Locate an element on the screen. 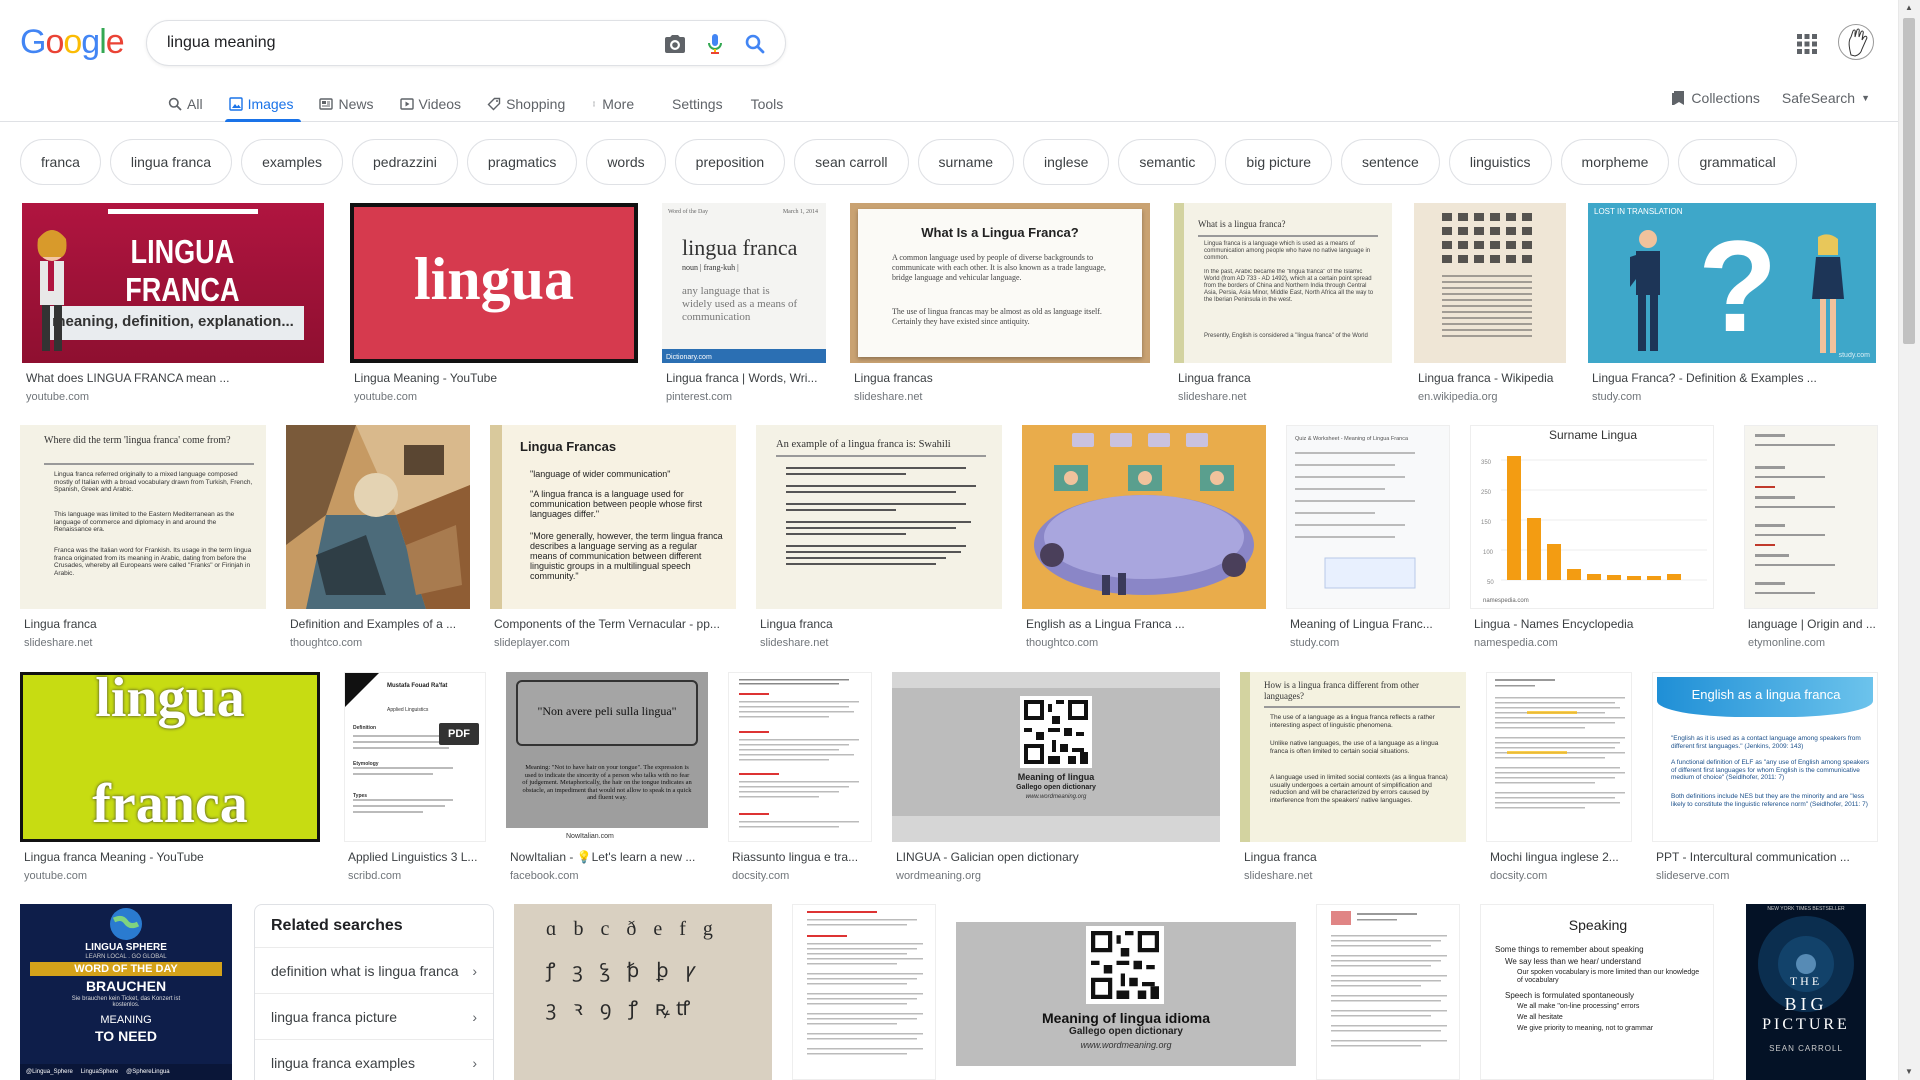 This screenshot has height=1080, width=1920. image-result: Riassunto lingua e tra... docsity.com is located at coordinates (800, 778).